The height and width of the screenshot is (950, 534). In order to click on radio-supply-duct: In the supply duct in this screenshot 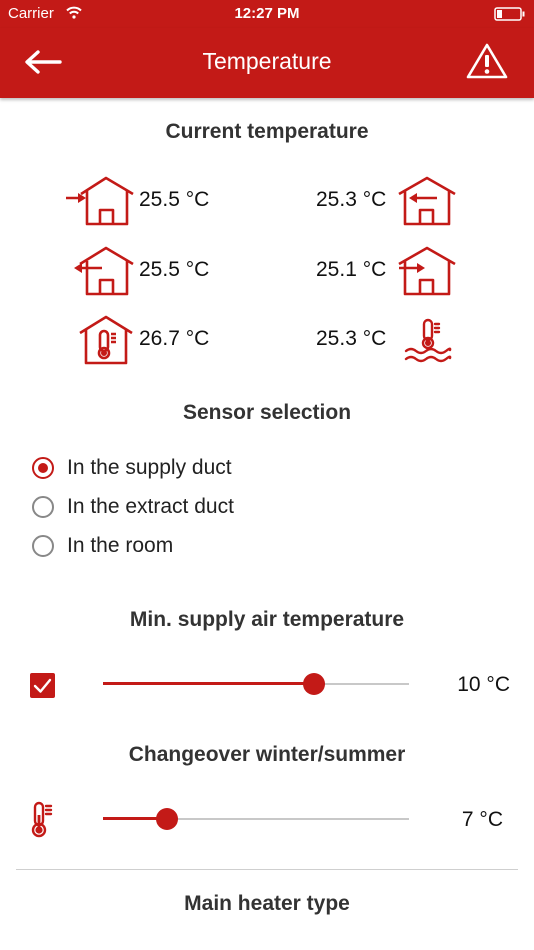, I will do `click(132, 468)`.